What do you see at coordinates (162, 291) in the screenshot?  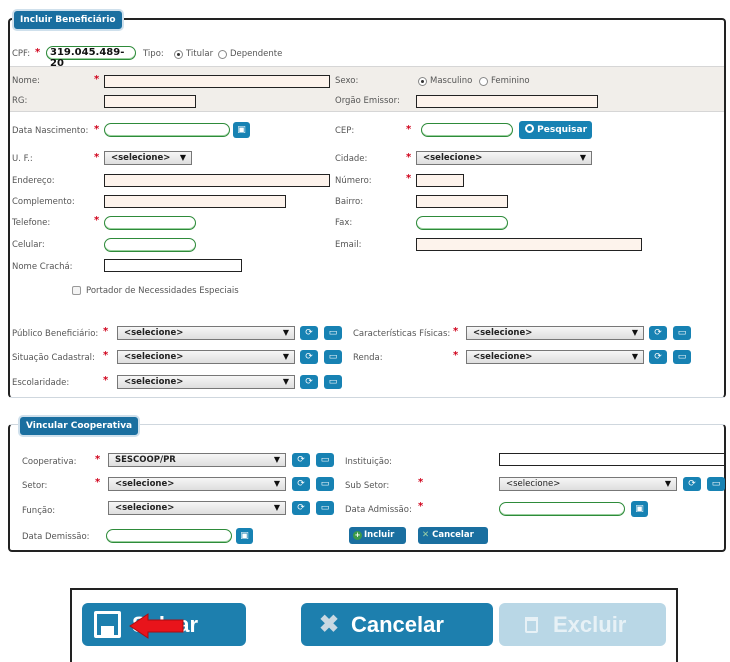 I see `pne-label: Portador de Necessidades Especiais` at bounding box center [162, 291].